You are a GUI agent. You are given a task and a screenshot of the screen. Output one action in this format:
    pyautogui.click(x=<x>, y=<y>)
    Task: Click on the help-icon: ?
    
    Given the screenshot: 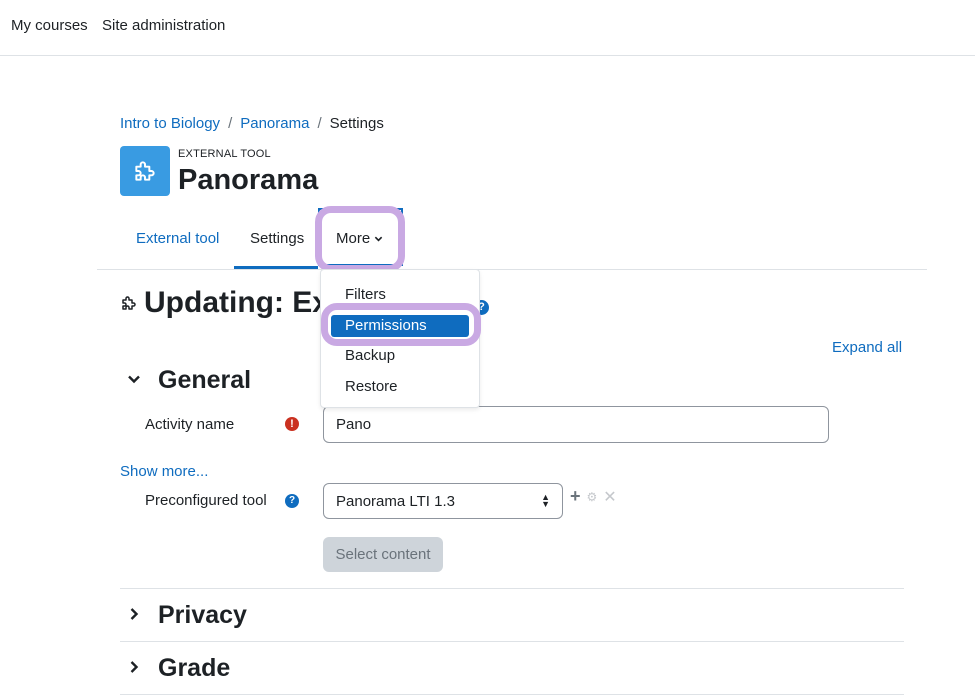 What is the action you would take?
    pyautogui.click(x=292, y=501)
    